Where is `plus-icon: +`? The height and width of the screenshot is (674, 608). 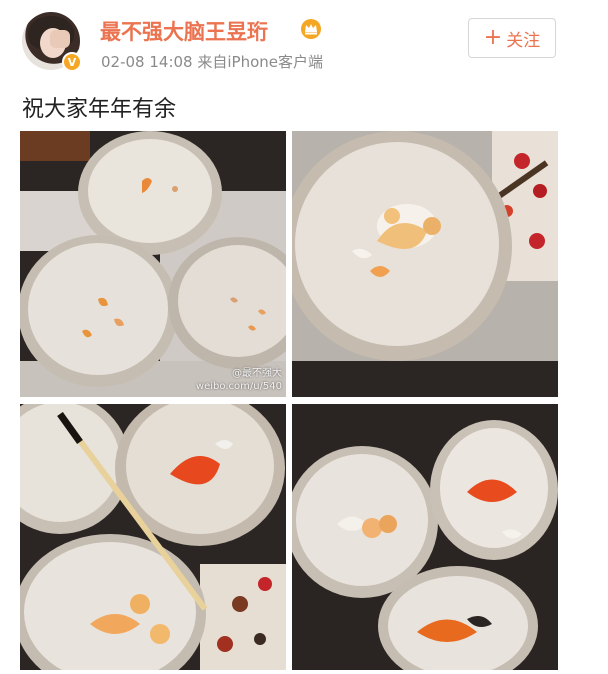
plus-icon: + is located at coordinates (493, 37).